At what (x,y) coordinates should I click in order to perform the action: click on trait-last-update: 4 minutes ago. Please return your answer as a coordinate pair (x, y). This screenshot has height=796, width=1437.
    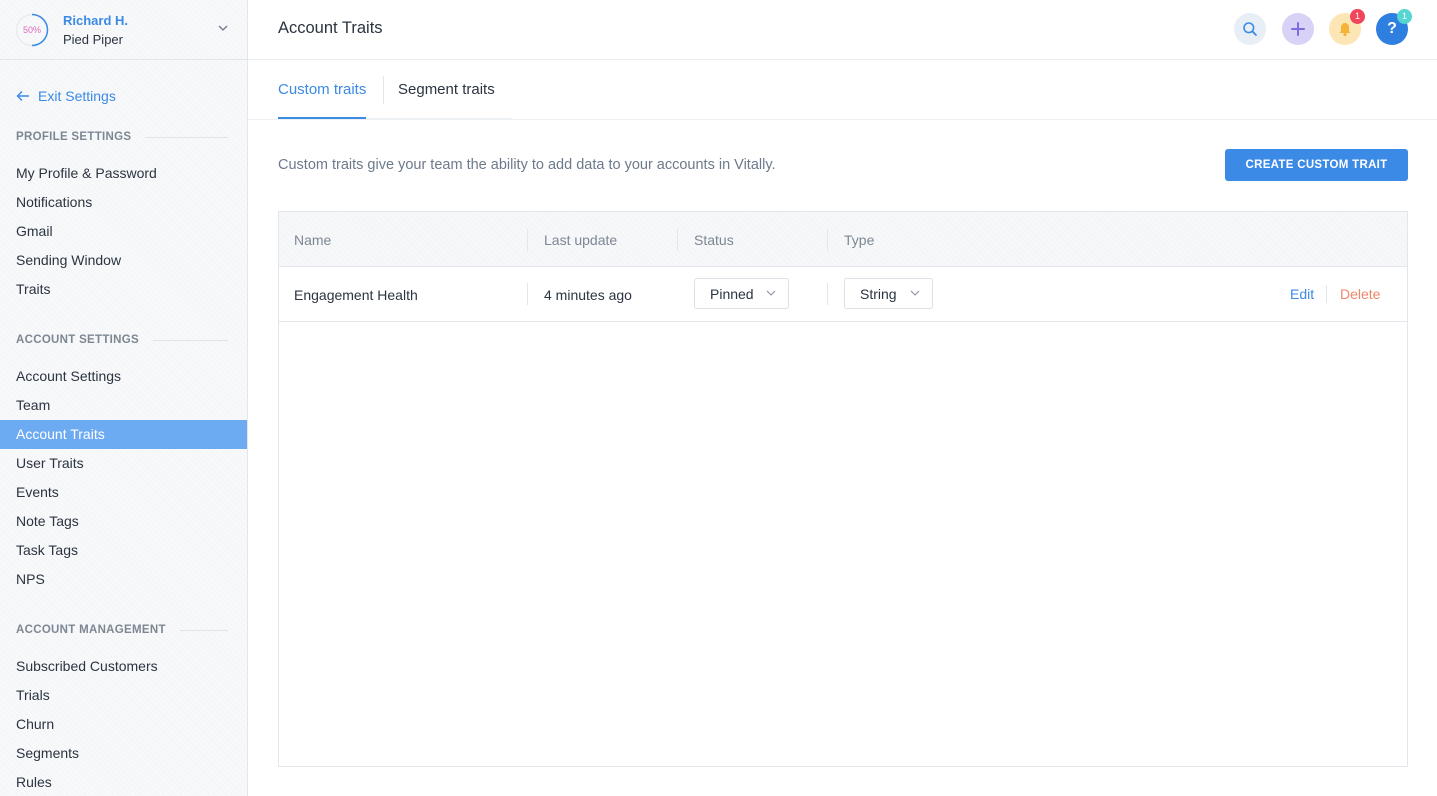
    Looking at the image, I should click on (588, 295).